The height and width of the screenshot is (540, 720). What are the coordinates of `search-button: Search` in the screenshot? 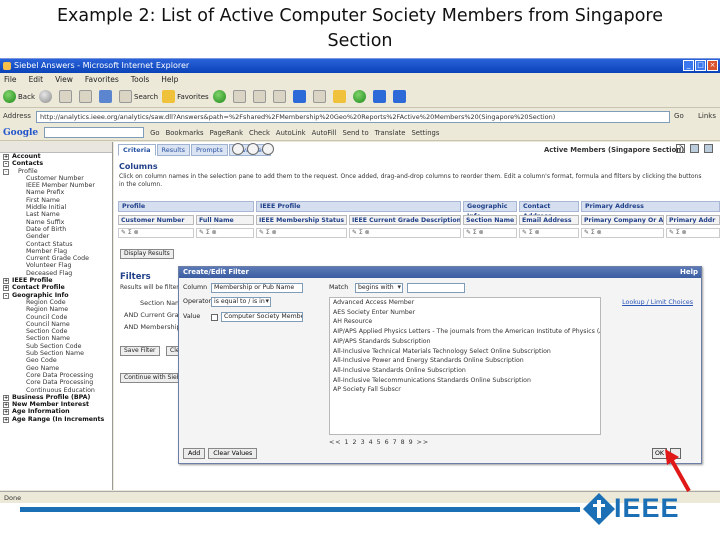 It's located at (138, 97).